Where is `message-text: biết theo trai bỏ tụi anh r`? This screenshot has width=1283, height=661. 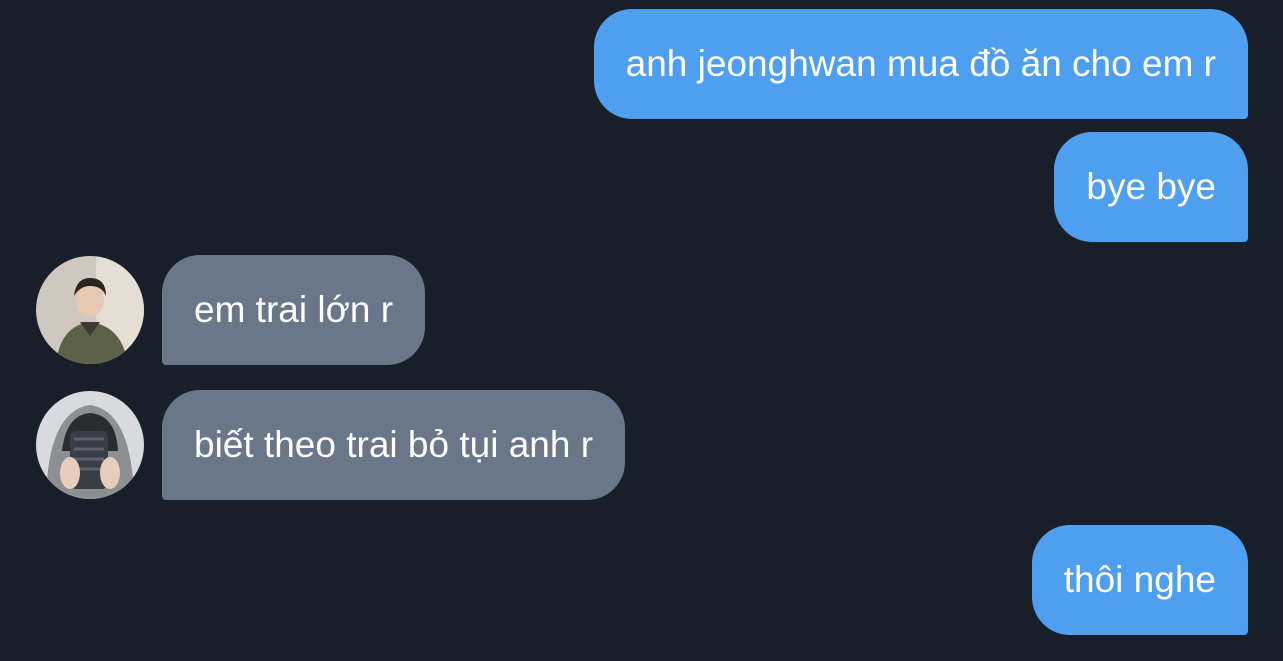
message-text: biết theo trai bỏ tụi anh r is located at coordinates (394, 444).